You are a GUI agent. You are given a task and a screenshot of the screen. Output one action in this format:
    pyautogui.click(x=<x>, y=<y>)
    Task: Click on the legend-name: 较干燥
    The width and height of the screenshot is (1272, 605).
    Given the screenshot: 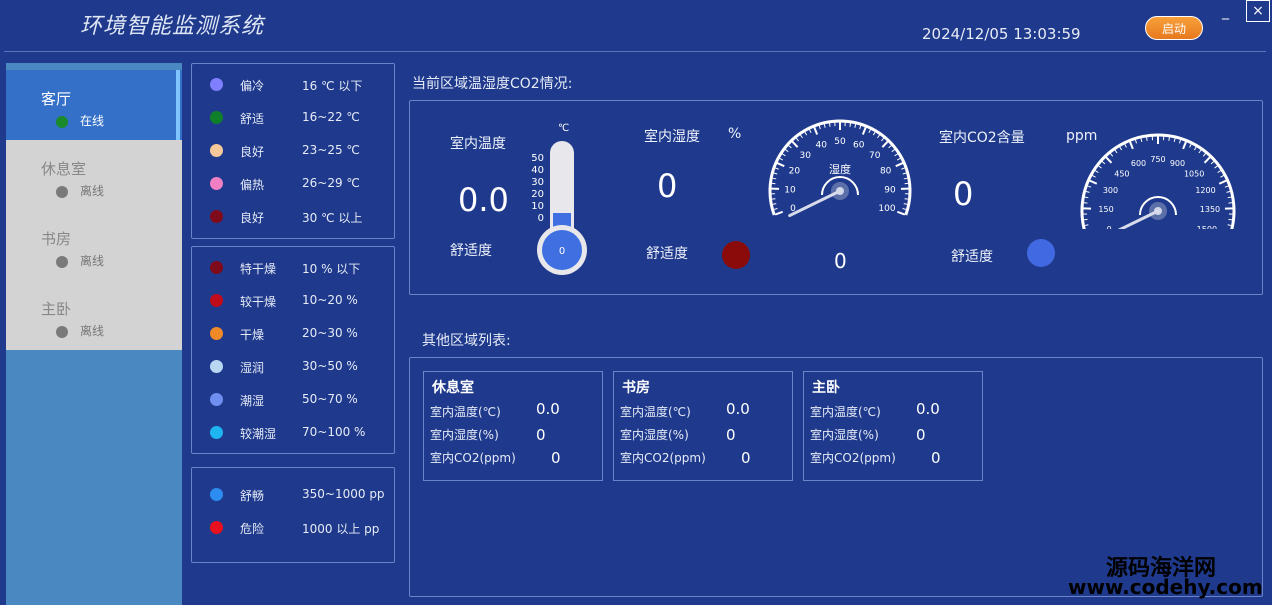 What is the action you would take?
    pyautogui.click(x=258, y=302)
    